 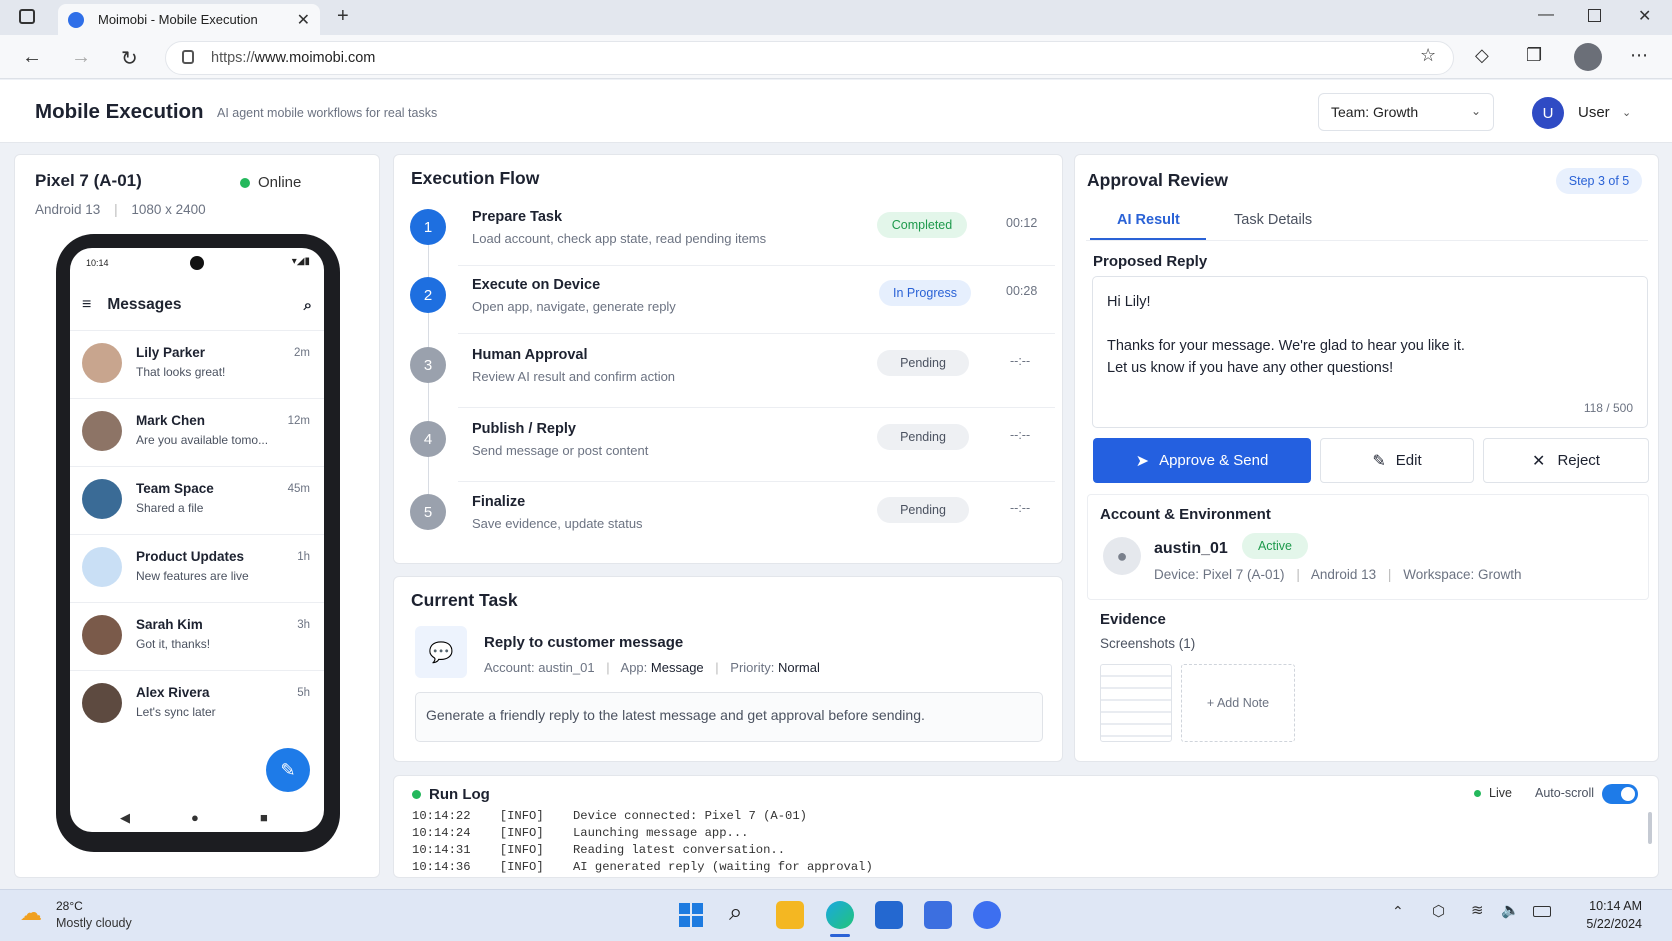 What do you see at coordinates (1566, 460) in the screenshot?
I see `reject-button: ✕ Reject` at bounding box center [1566, 460].